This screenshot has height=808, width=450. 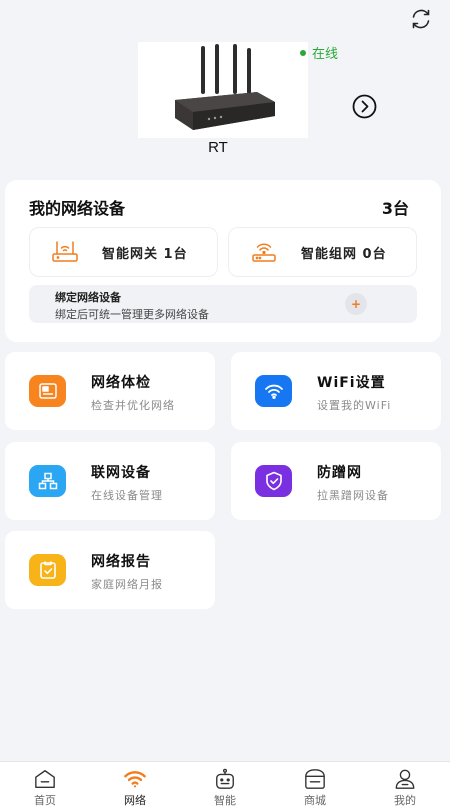 I want to click on bind-title: 绑定网络设备, so click(x=88, y=297).